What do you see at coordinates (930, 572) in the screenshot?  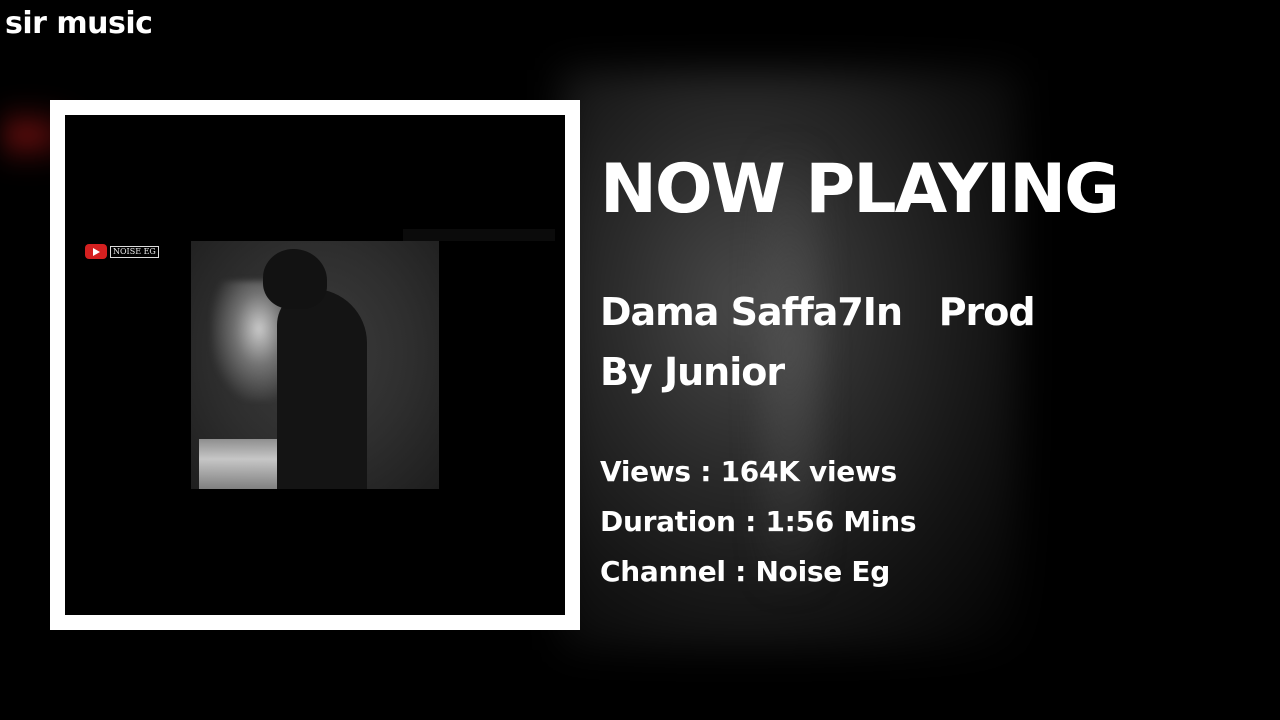 I see `channel-row: Channel : Noise Eg` at bounding box center [930, 572].